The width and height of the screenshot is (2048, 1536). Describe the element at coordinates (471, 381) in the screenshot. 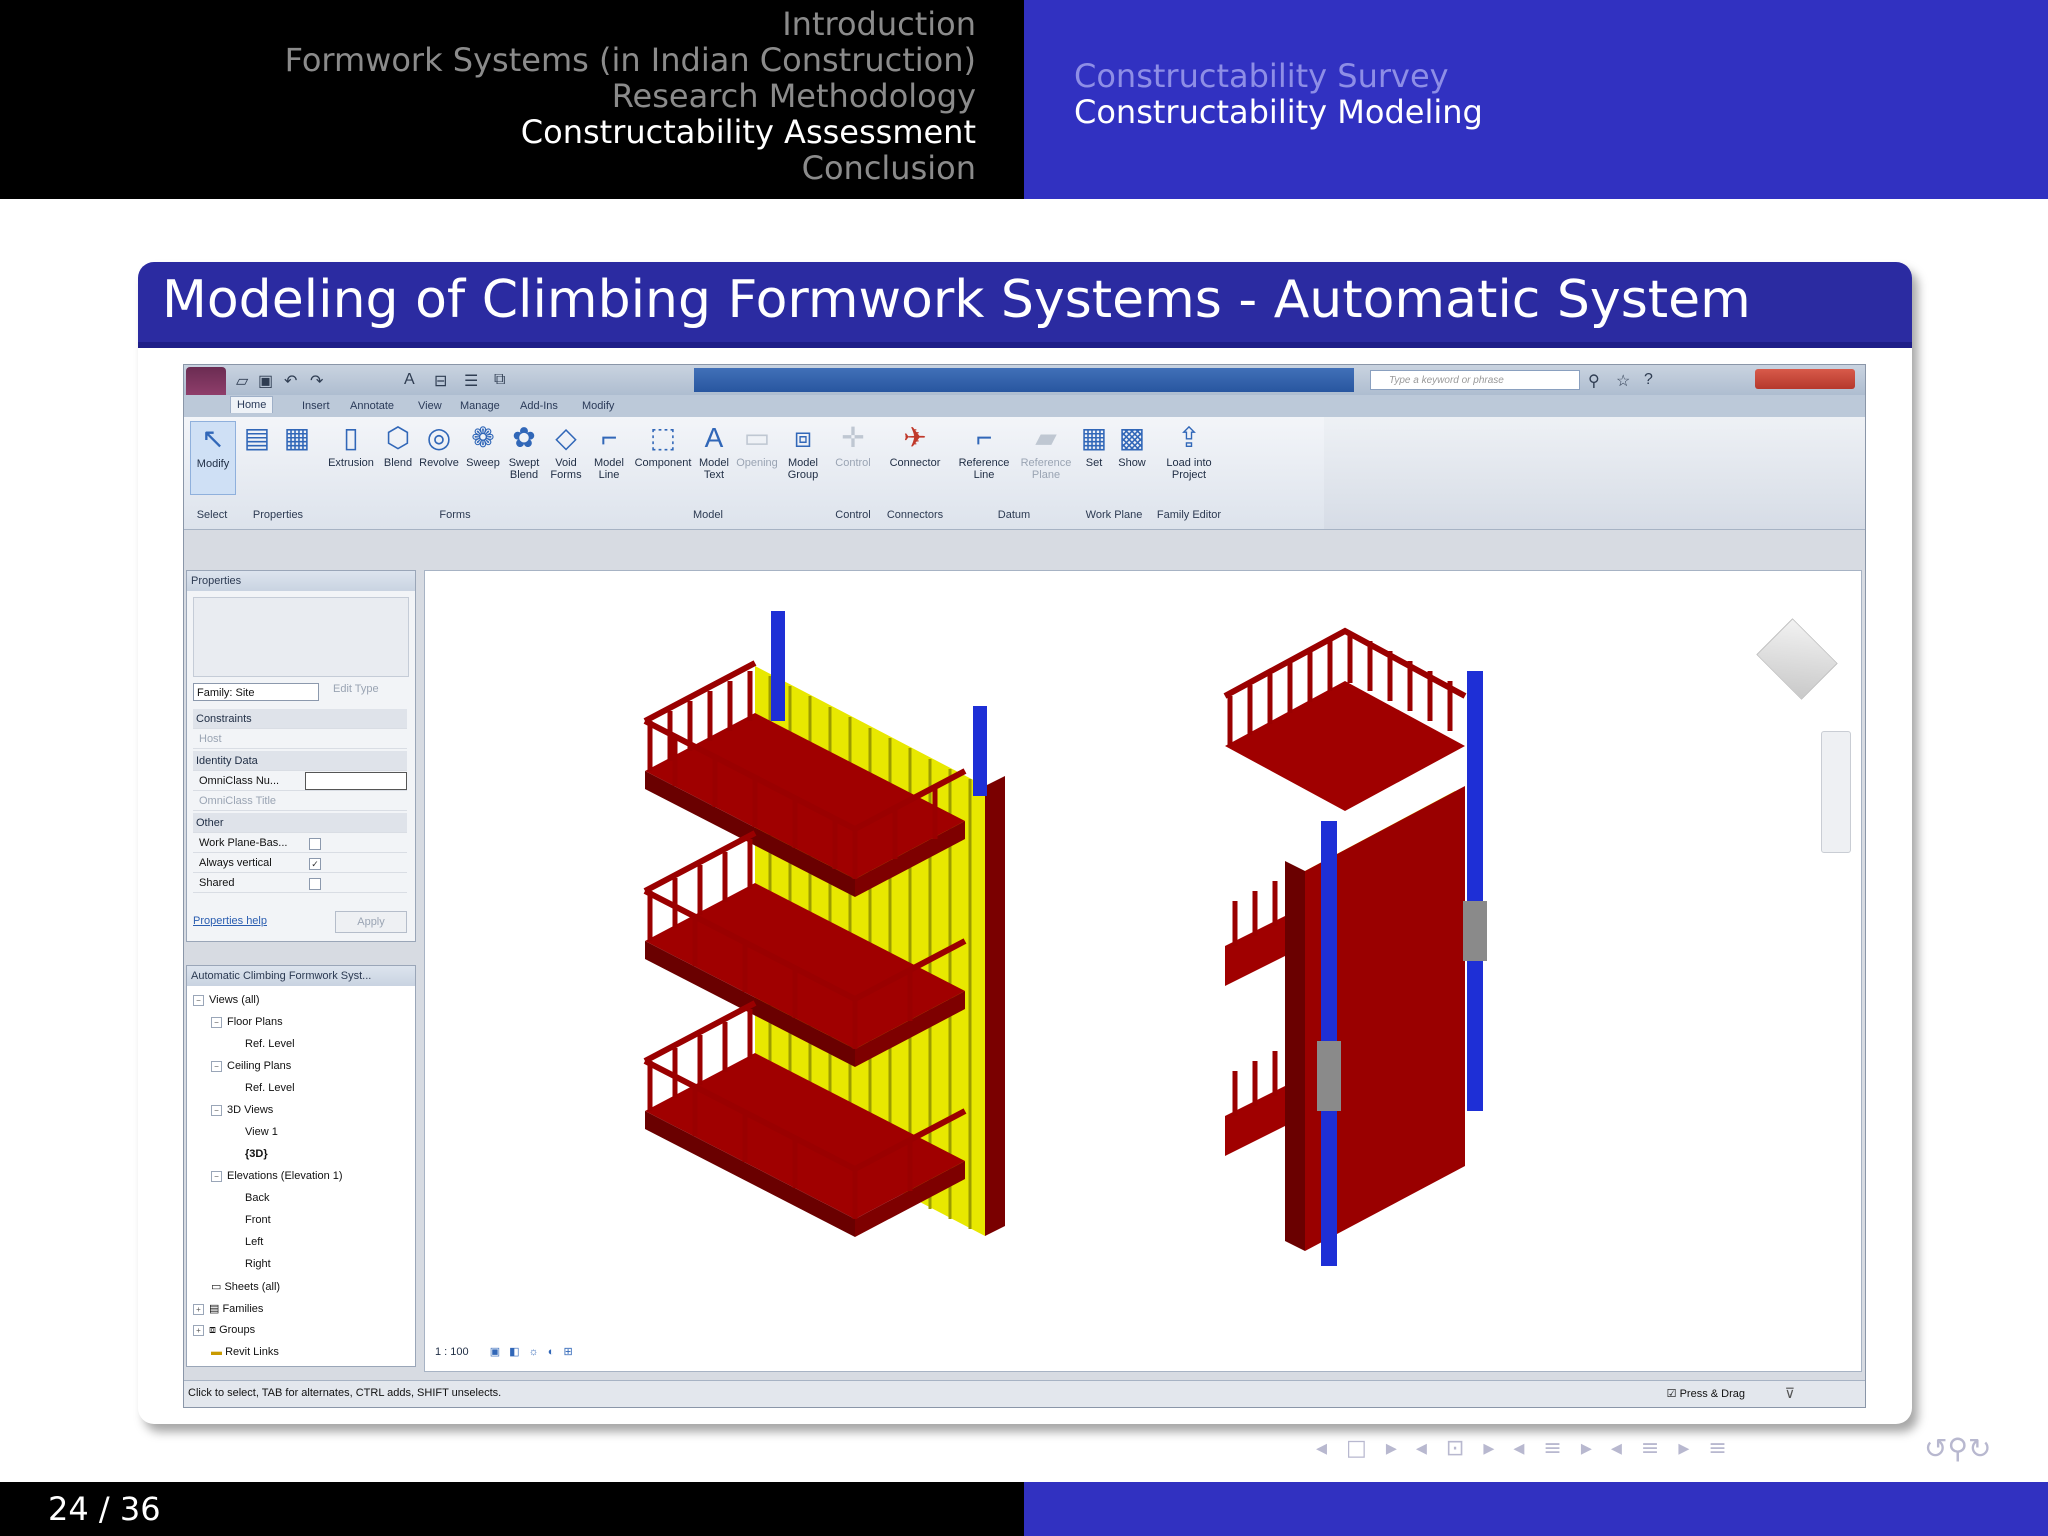

I see `thin-lines-icon: ☰` at that location.